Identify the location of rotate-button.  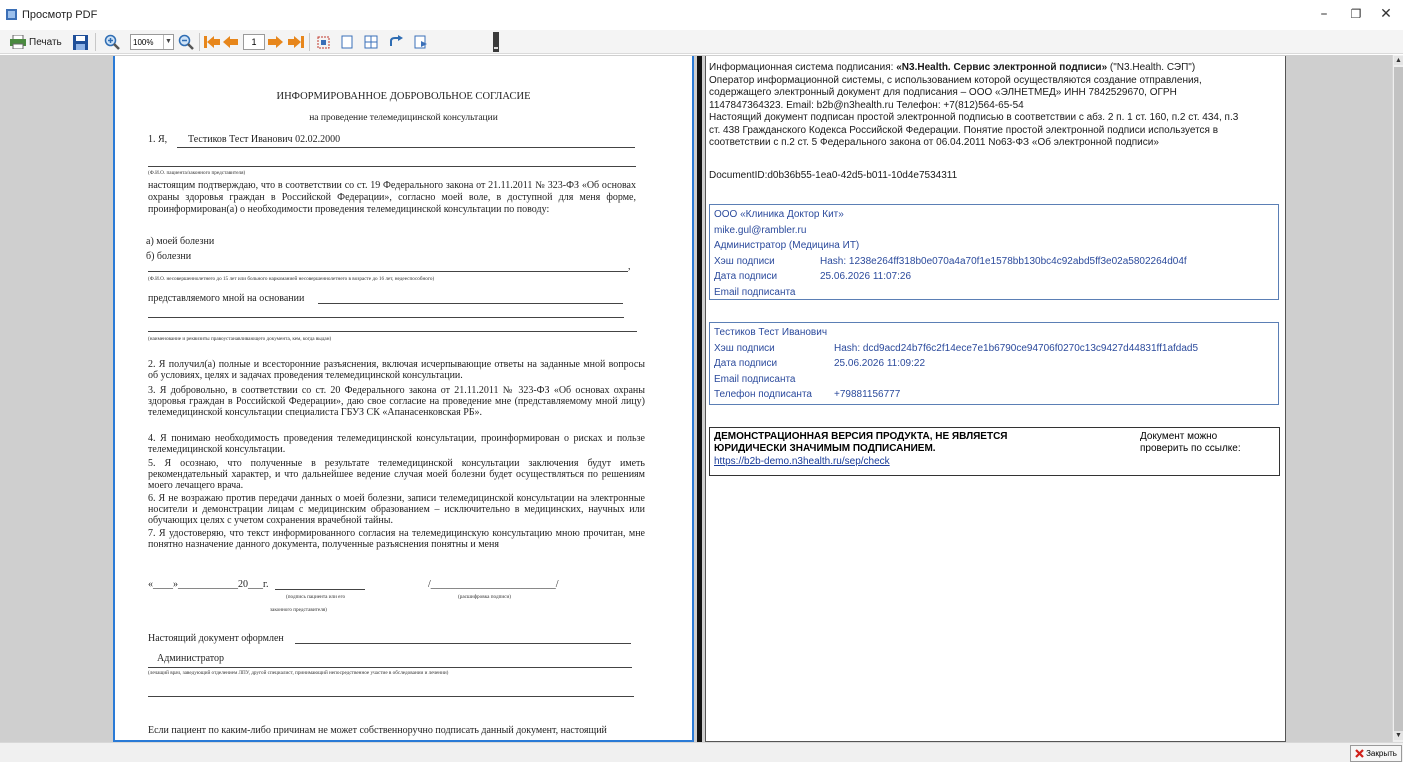
(396, 42).